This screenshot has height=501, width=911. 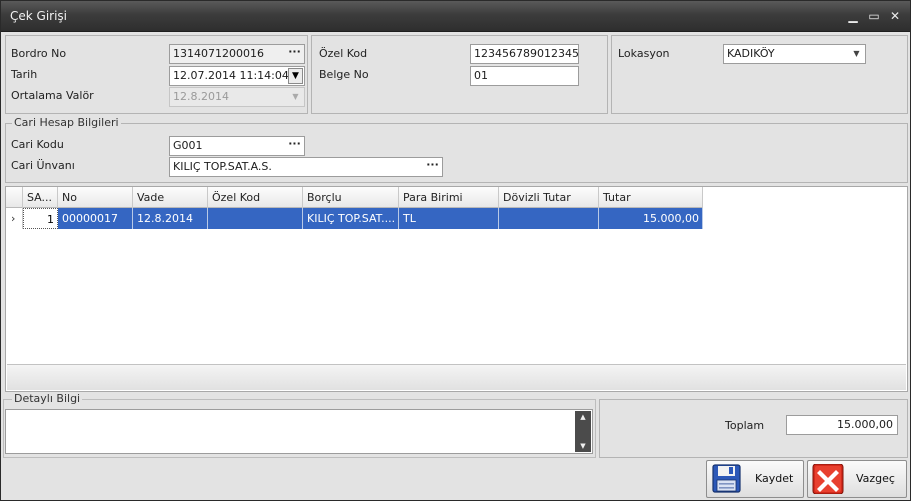 I want to click on floppy-disk-icon, so click(x=727, y=479).